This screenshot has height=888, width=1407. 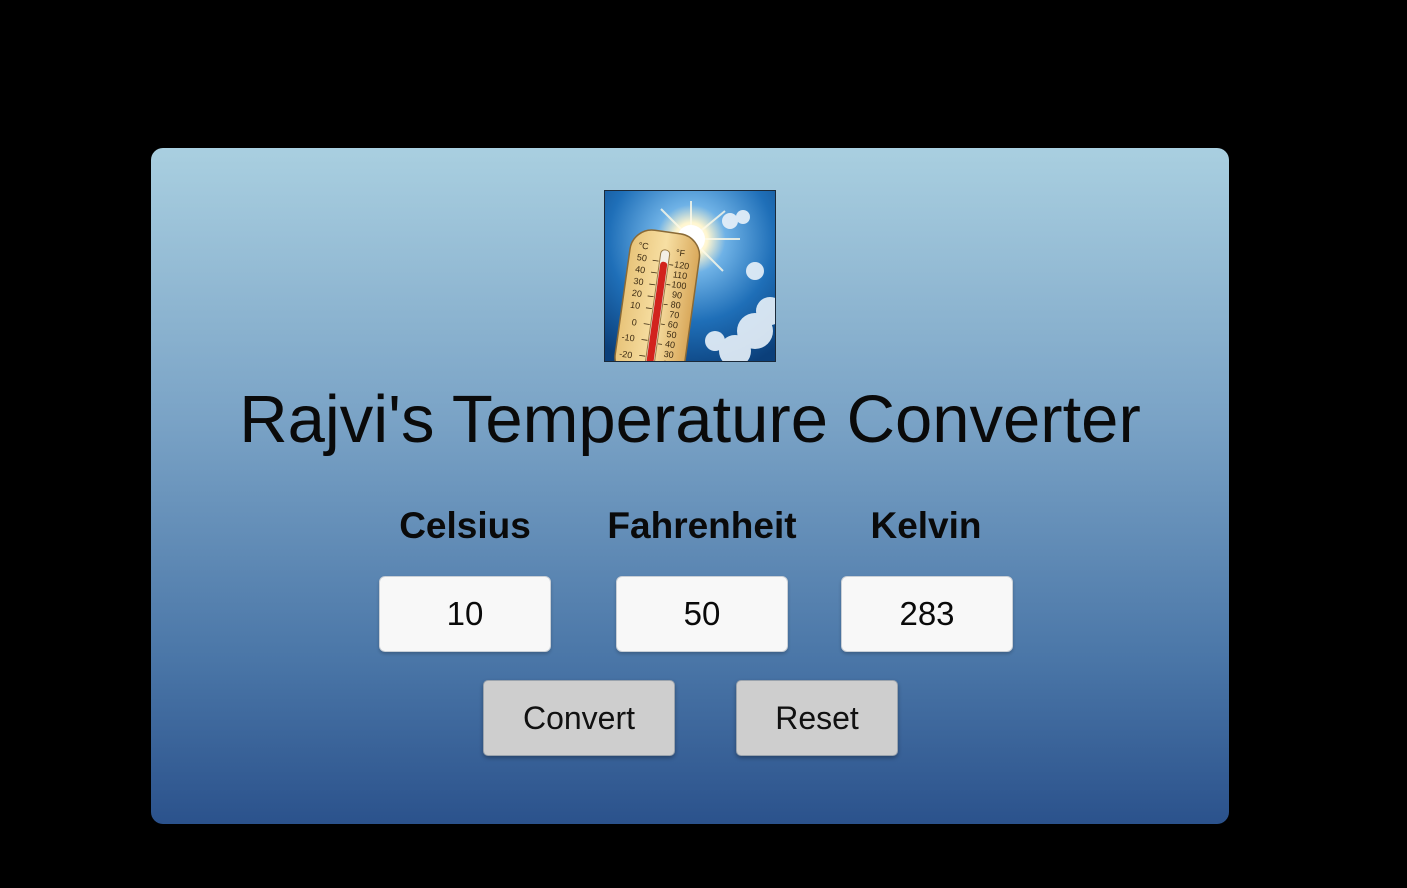 I want to click on fahrenheit-input, so click(x=702, y=614).